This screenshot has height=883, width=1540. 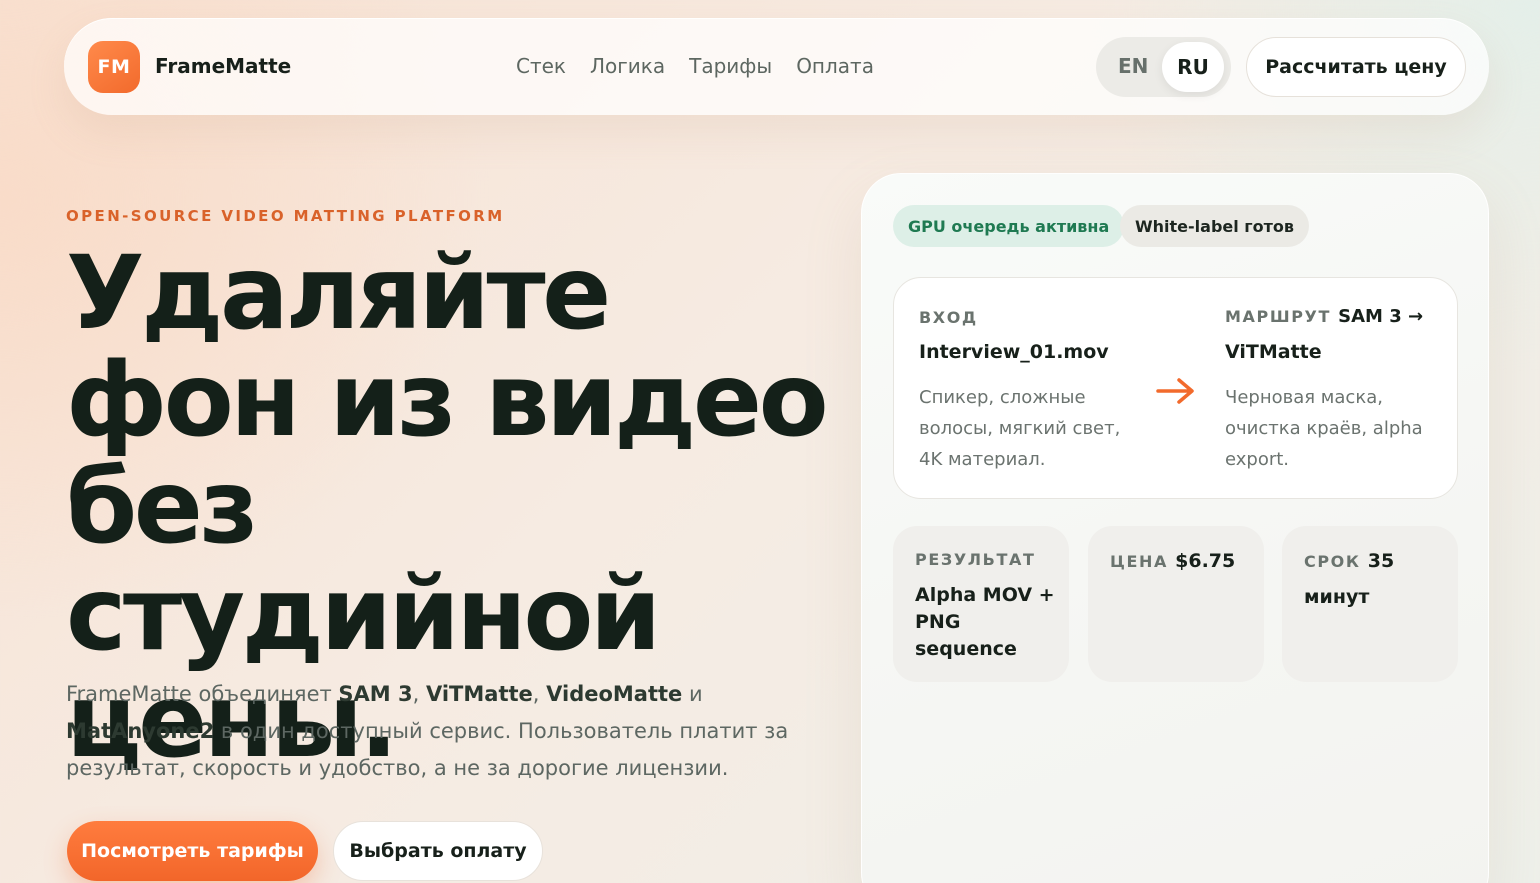 I want to click on time-label: СРОК 35, so click(x=1349, y=561).